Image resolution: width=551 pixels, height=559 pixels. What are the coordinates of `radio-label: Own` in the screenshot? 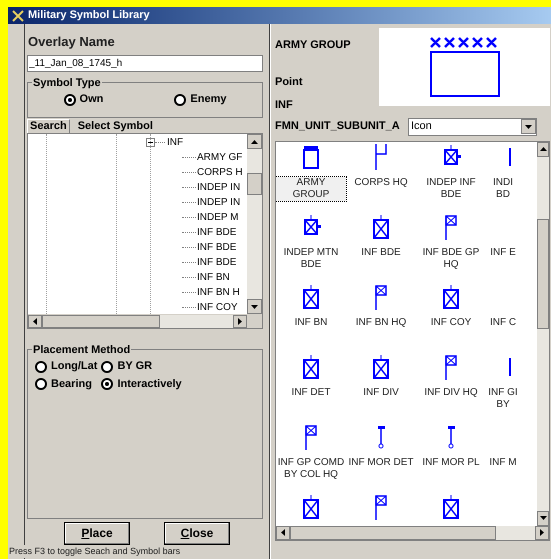 It's located at (92, 99).